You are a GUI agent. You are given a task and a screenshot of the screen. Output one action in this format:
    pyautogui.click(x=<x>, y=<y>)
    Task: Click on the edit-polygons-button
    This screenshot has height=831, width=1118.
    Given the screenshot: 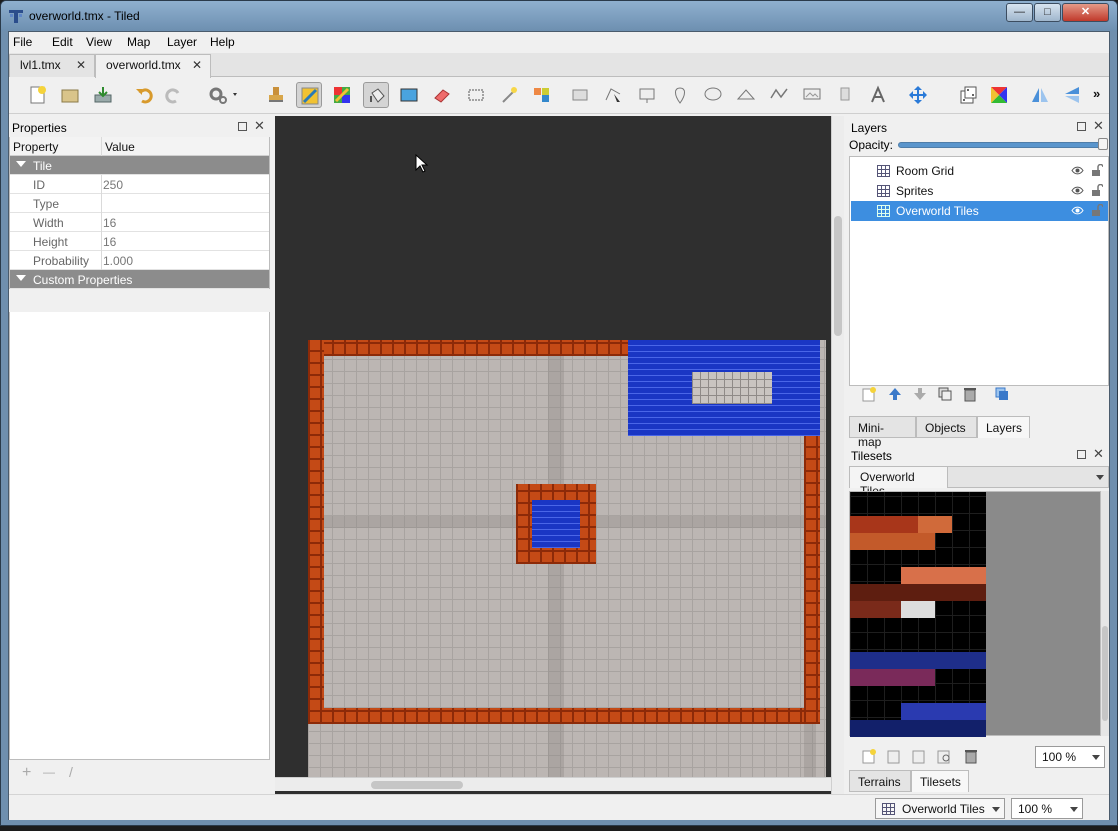 What is the action you would take?
    pyautogui.click(x=613, y=95)
    